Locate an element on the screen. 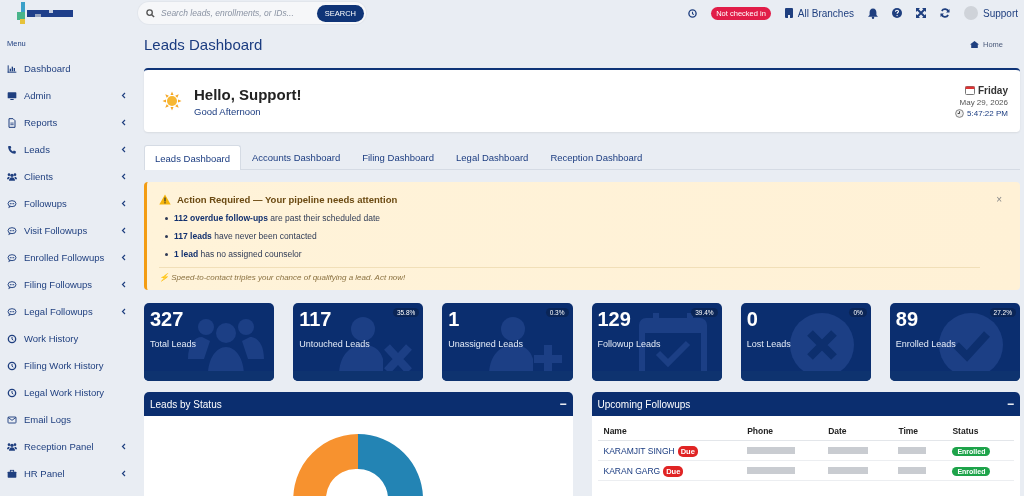 The image size is (1024, 496). date: May 29, 2026 is located at coordinates (983, 102).